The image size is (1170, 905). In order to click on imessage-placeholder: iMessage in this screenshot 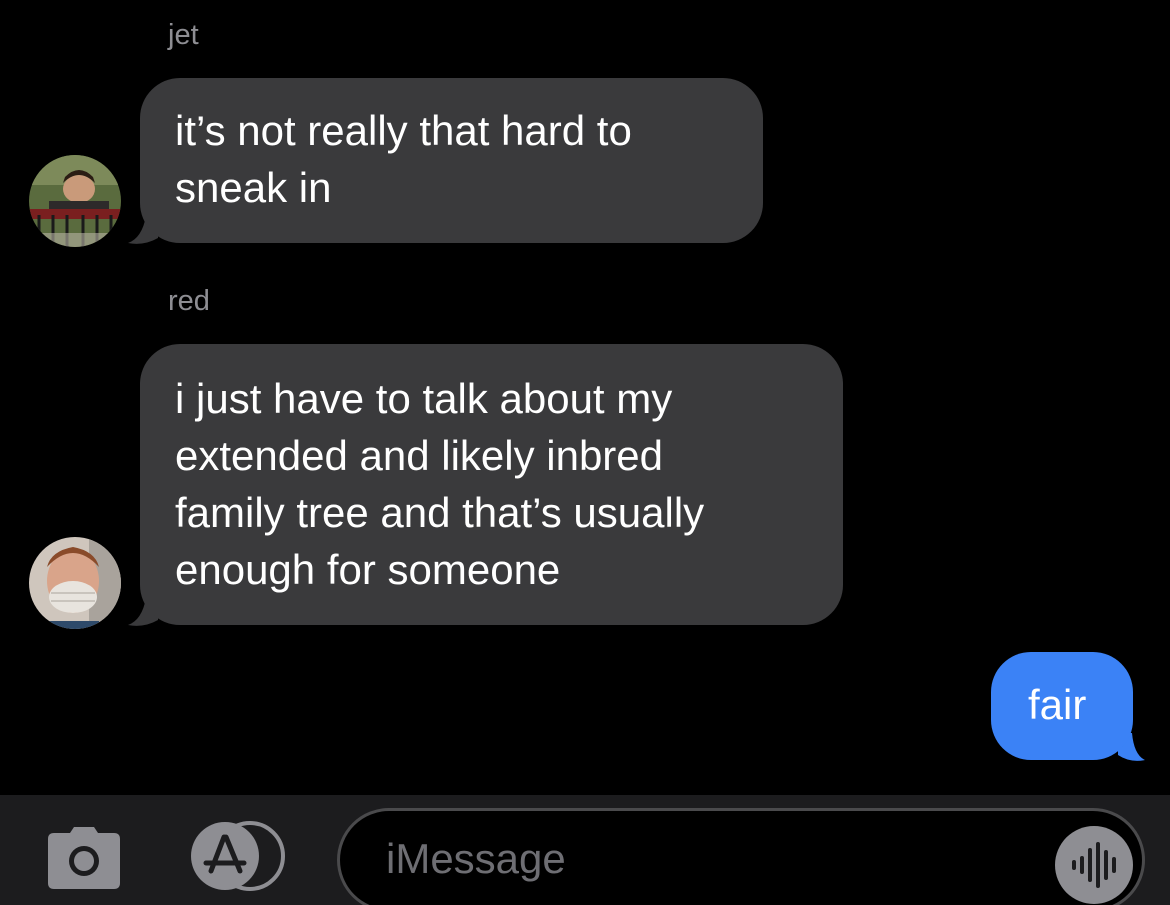, I will do `click(476, 858)`.